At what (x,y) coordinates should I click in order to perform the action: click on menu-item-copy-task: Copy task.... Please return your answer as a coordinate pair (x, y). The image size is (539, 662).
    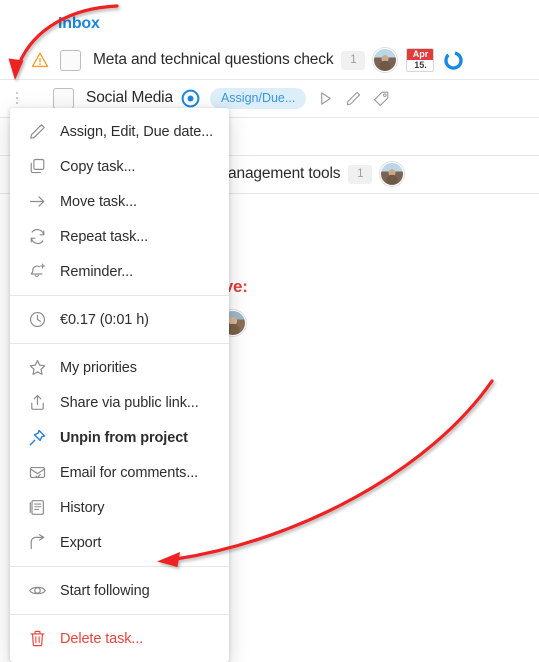
    Looking at the image, I should click on (119, 166).